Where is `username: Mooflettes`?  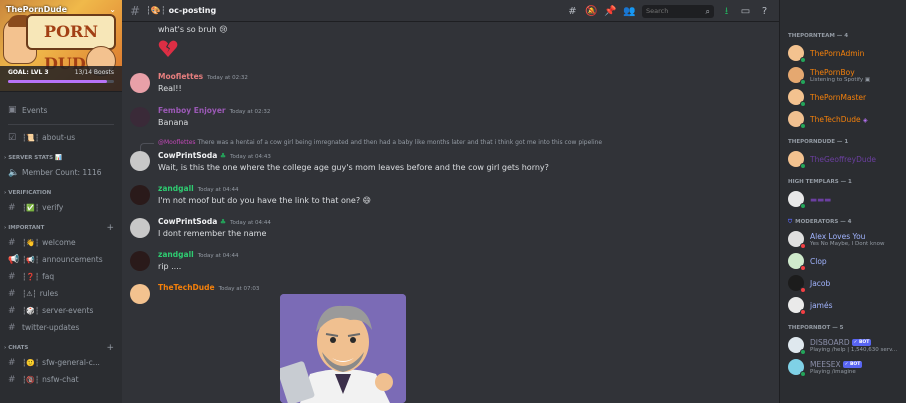
username: Mooflettes is located at coordinates (180, 76).